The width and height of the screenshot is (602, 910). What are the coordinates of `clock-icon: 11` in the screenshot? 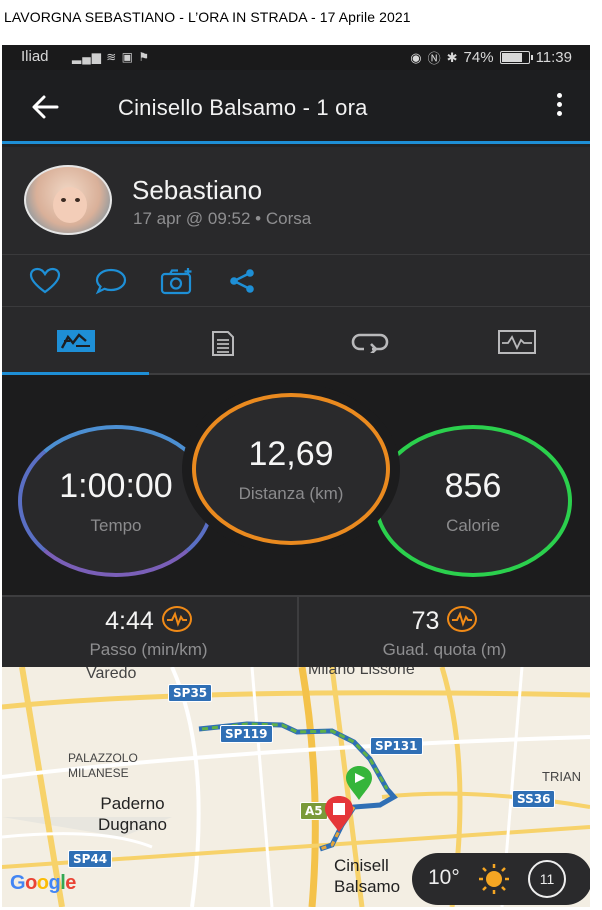 It's located at (547, 879).